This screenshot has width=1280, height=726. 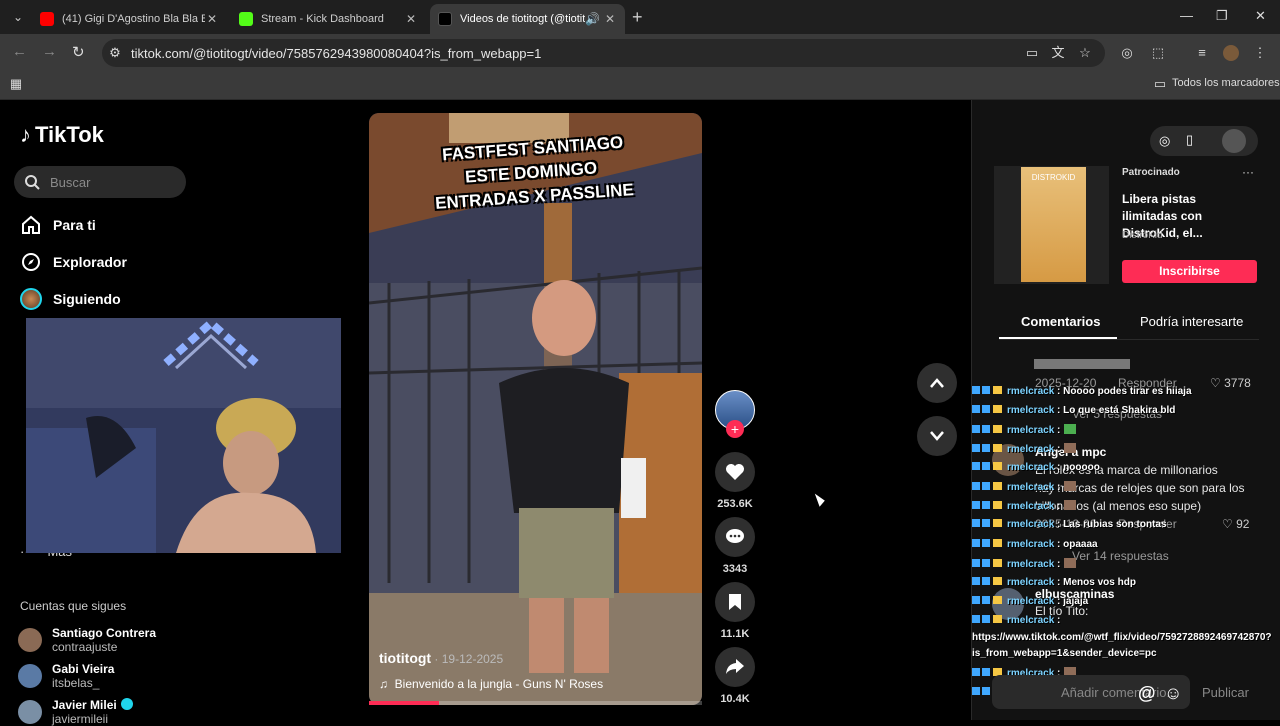 I want to click on tab-search-icon: ⌄, so click(x=18, y=17).